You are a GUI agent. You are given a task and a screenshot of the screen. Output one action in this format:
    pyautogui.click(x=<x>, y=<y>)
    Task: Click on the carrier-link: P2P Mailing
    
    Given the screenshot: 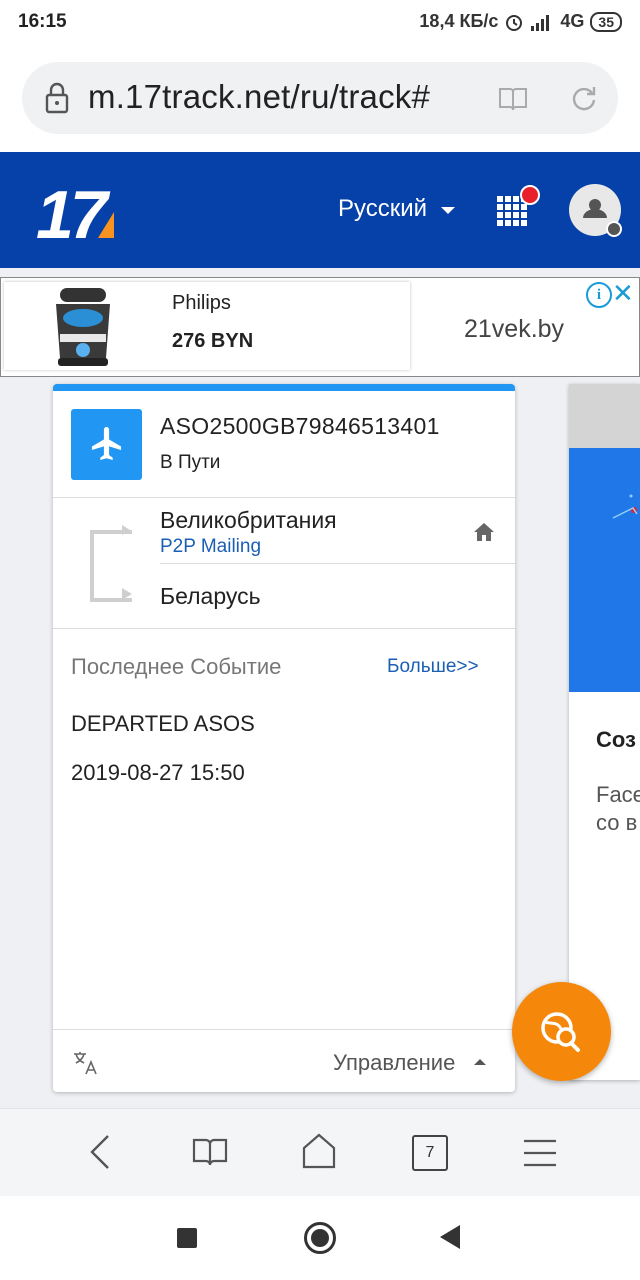 What is the action you would take?
    pyautogui.click(x=210, y=547)
    